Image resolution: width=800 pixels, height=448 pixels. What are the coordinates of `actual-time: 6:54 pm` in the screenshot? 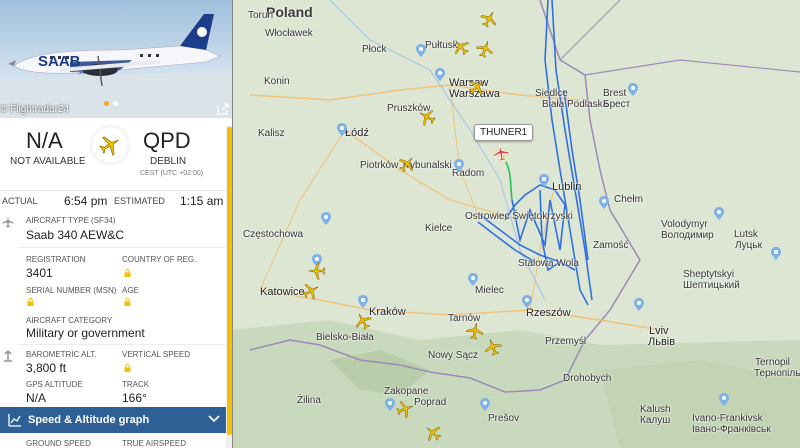 It's located at (86, 201).